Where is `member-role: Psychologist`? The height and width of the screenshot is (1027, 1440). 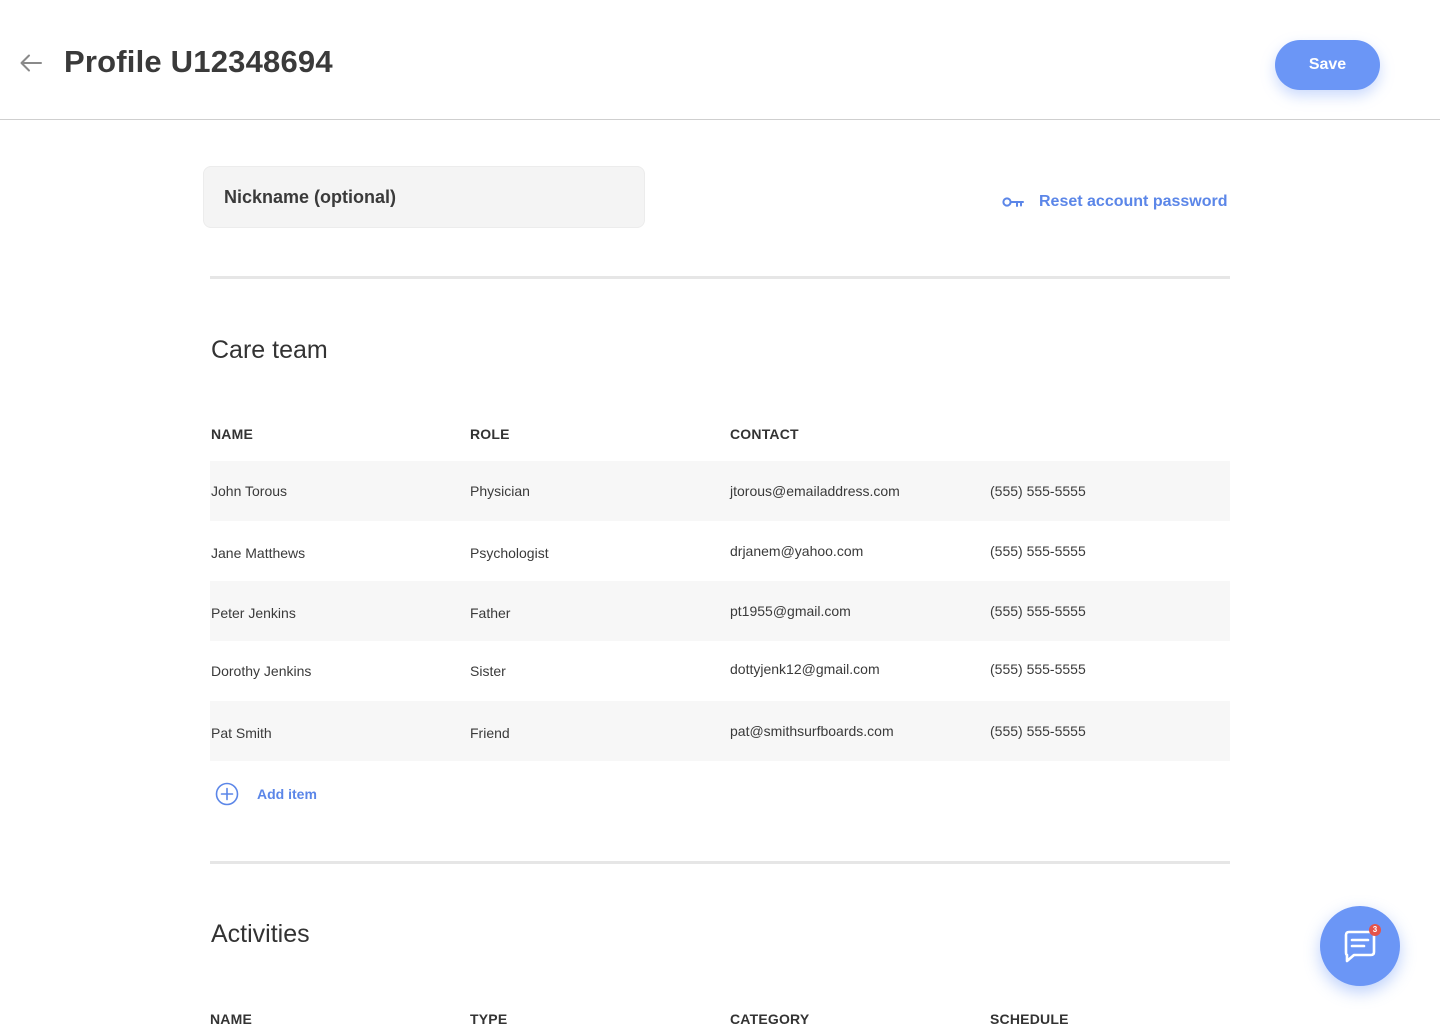
member-role: Psychologist is located at coordinates (509, 553).